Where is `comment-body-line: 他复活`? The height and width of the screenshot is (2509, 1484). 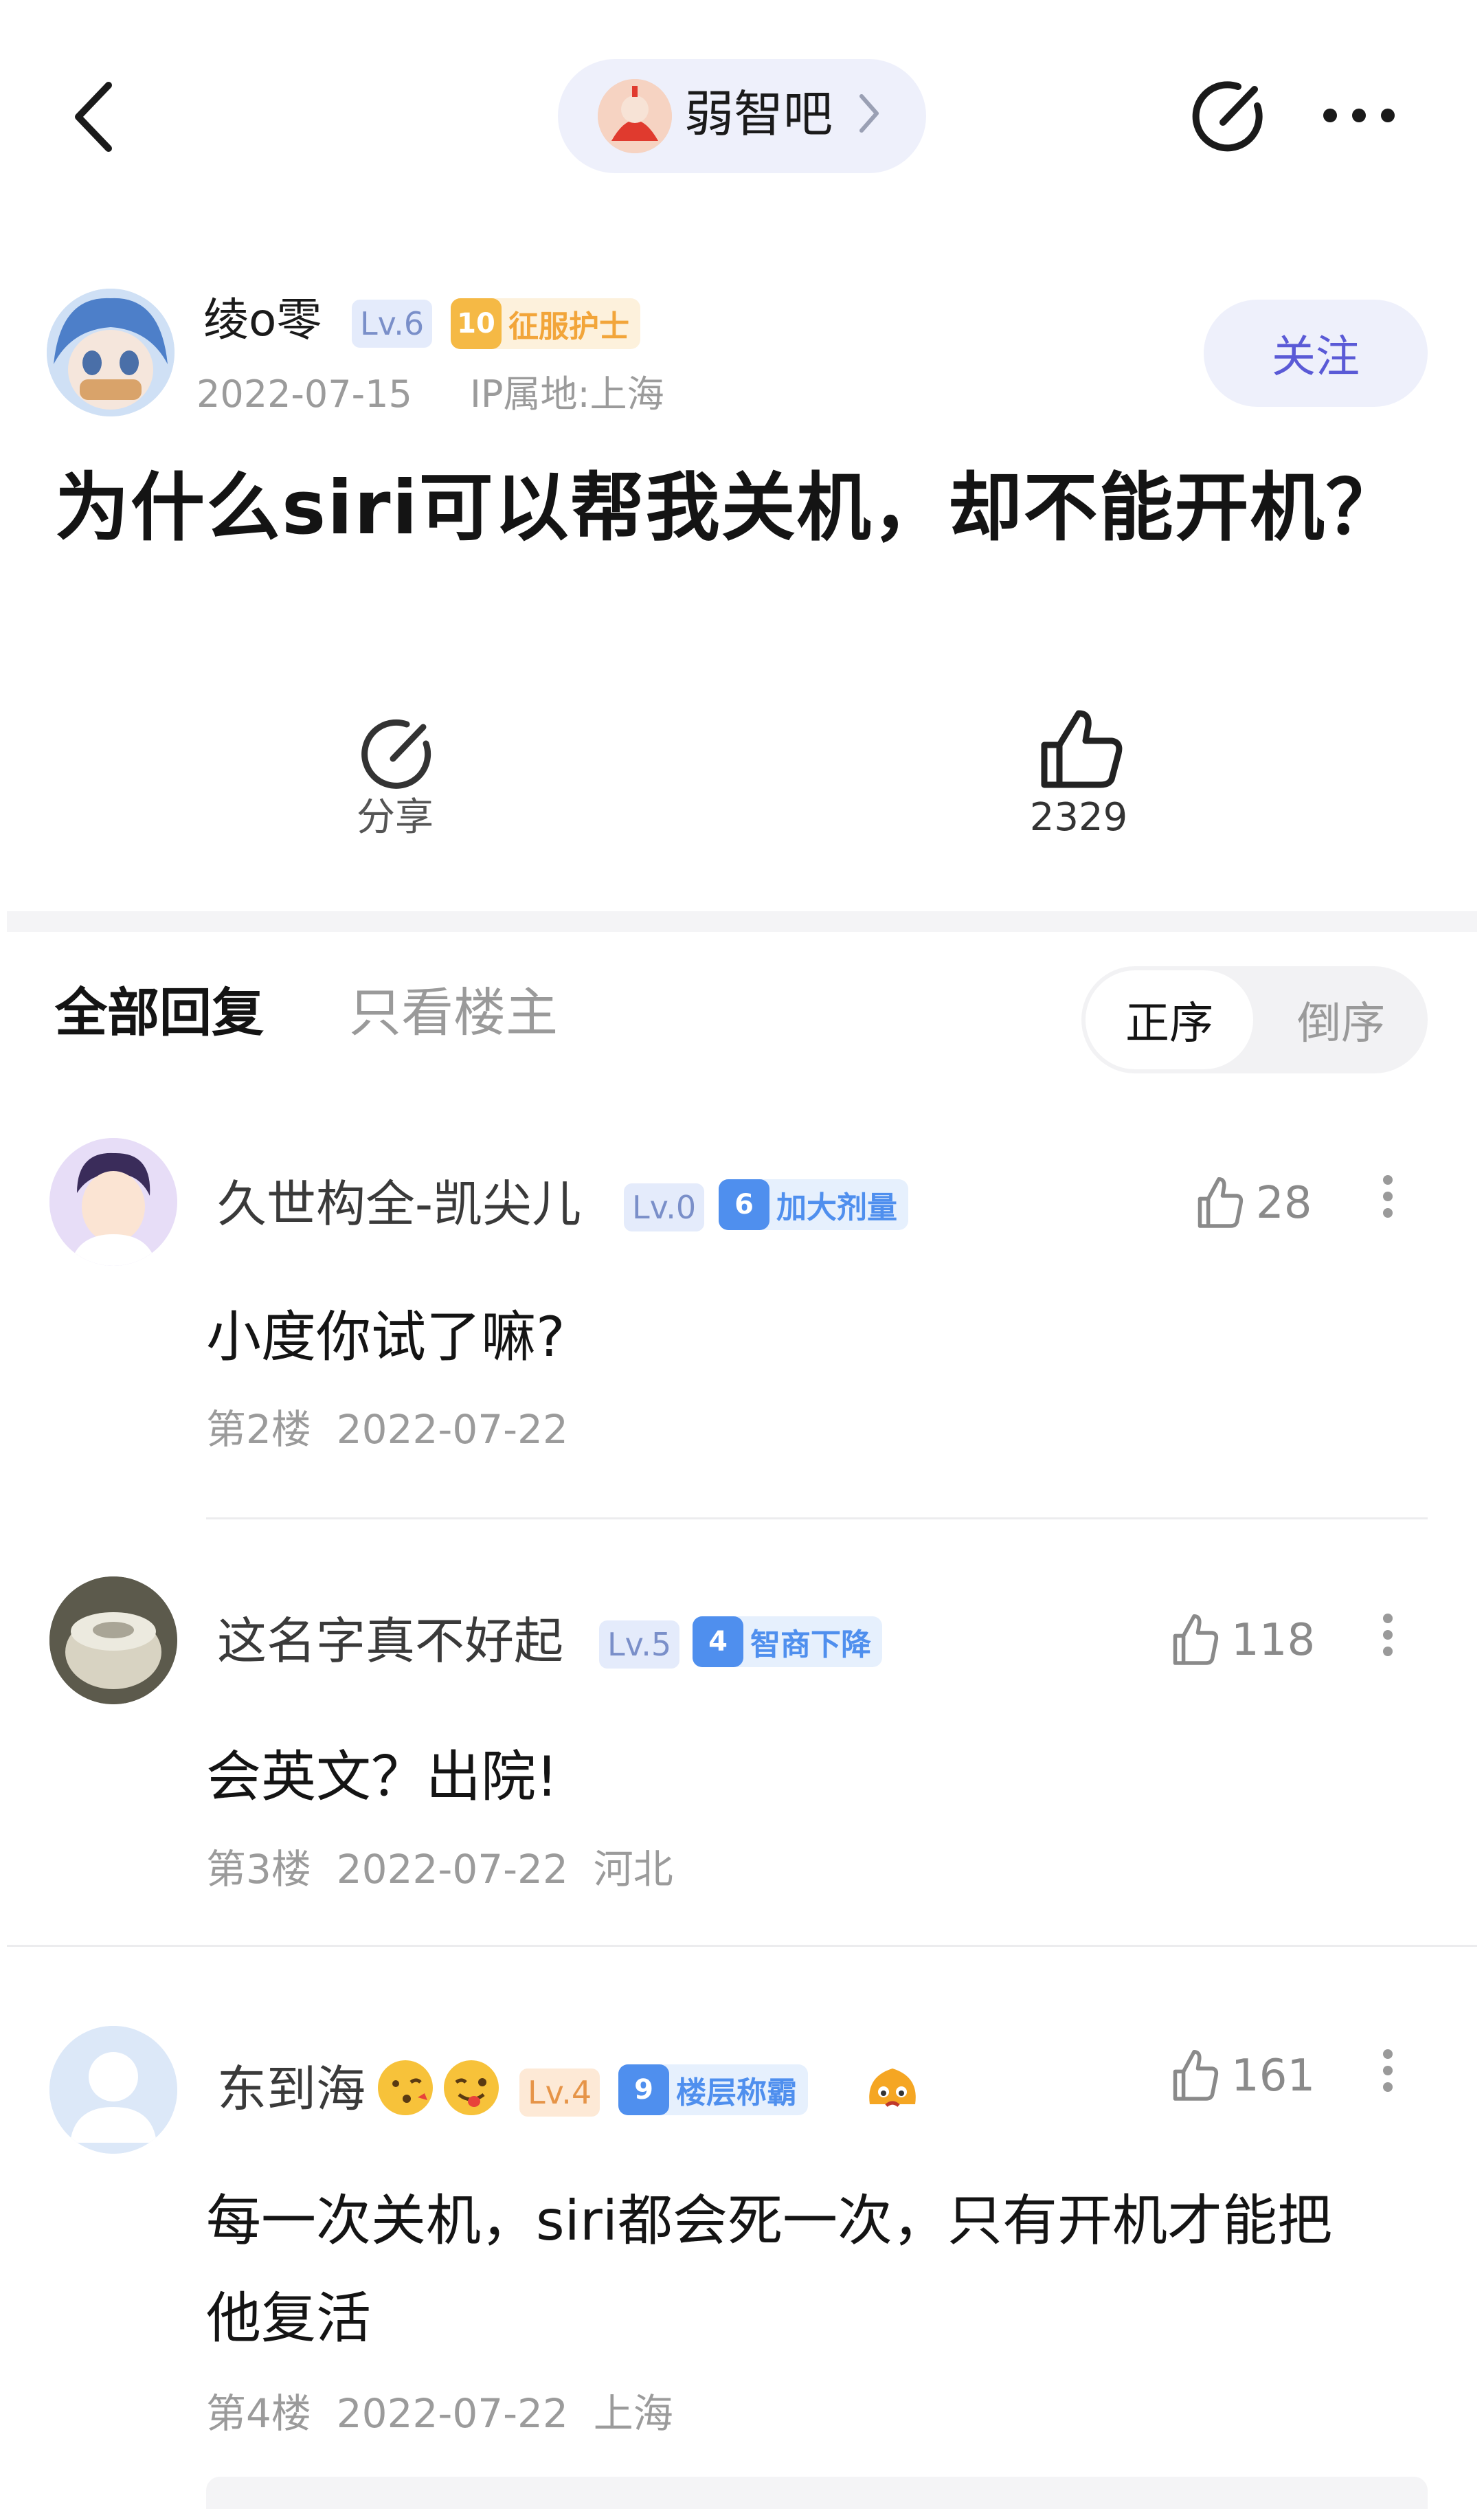 comment-body-line: 他复活 is located at coordinates (288, 2318).